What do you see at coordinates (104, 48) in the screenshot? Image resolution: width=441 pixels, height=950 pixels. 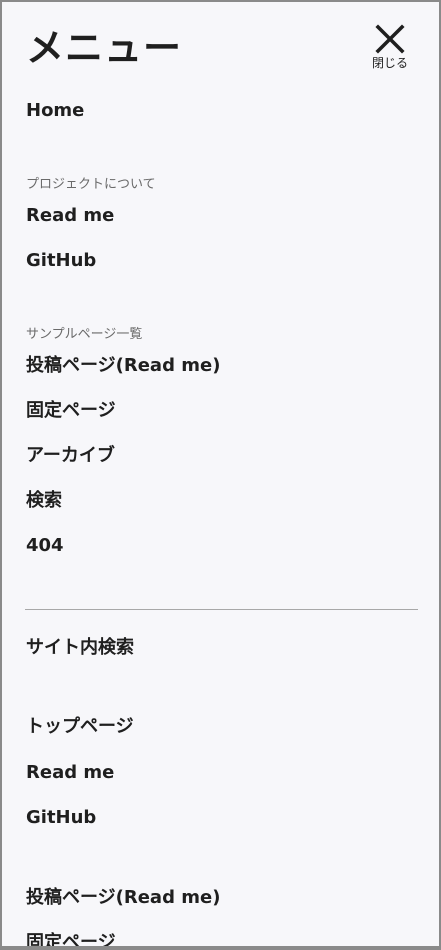 I see `menu-title: メニュー` at bounding box center [104, 48].